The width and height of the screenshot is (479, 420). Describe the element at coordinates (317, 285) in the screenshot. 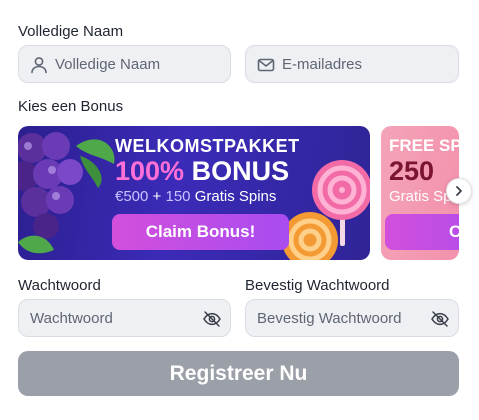

I see `confirm-password-label: Bevestig Wachtwoord` at that location.